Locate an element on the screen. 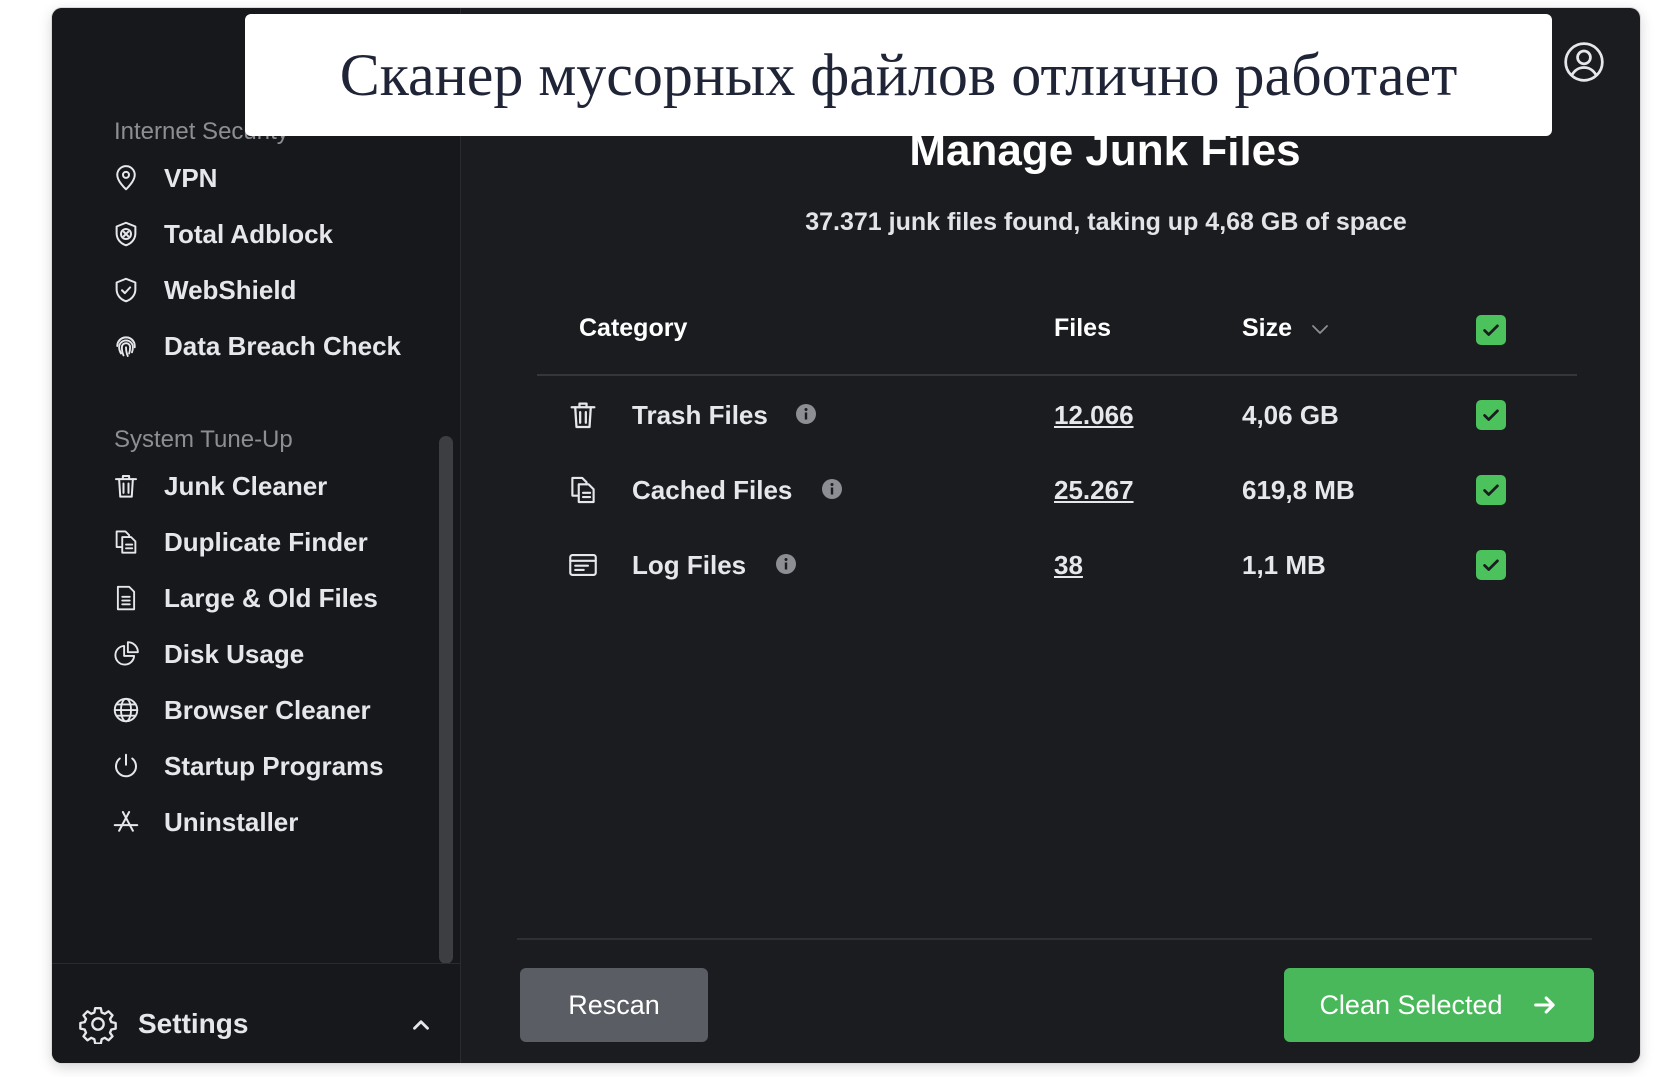 The height and width of the screenshot is (1077, 1680). gear-icon is located at coordinates (98, 1025).